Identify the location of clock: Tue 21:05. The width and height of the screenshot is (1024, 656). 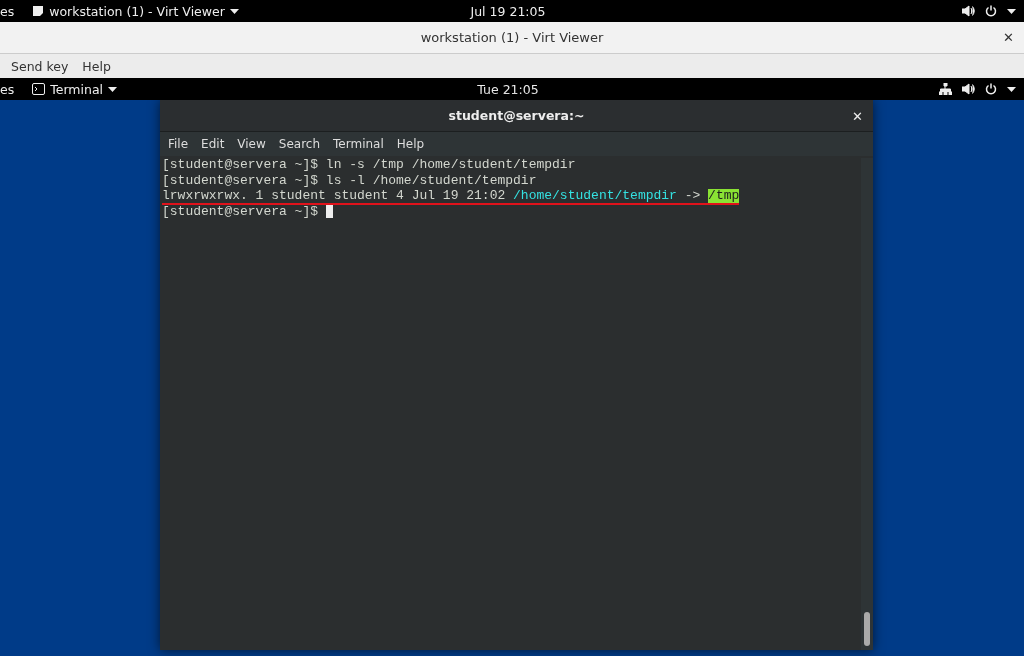
(508, 89).